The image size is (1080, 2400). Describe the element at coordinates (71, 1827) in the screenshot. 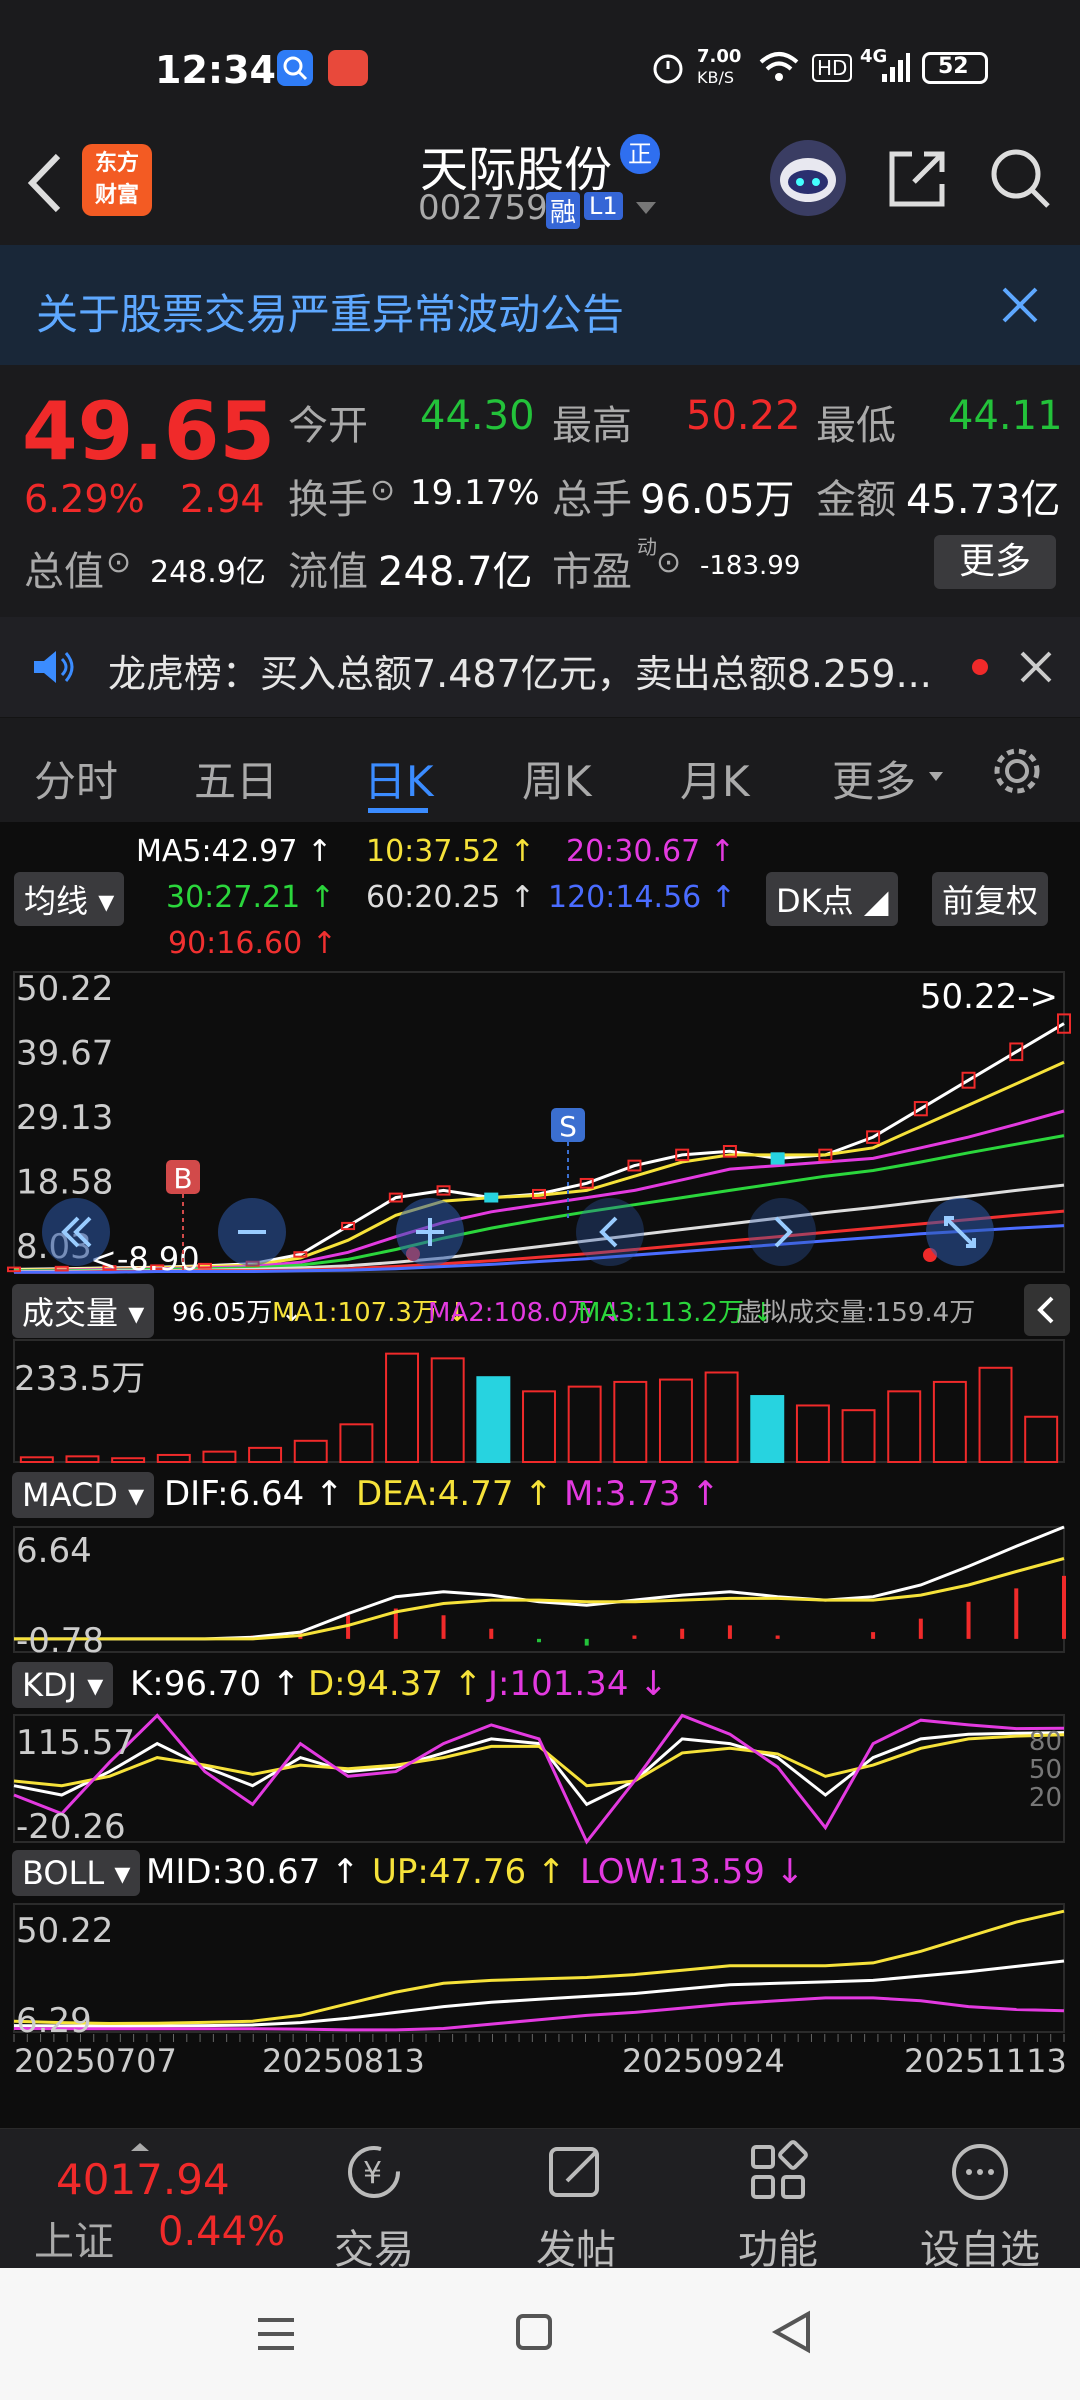

I see `kdj-ytick: -20.26` at that location.